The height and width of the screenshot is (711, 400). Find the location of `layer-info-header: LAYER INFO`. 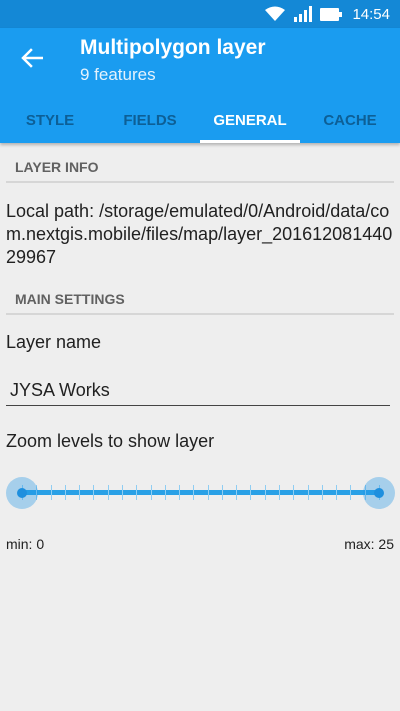

layer-info-header: LAYER INFO is located at coordinates (200, 171).